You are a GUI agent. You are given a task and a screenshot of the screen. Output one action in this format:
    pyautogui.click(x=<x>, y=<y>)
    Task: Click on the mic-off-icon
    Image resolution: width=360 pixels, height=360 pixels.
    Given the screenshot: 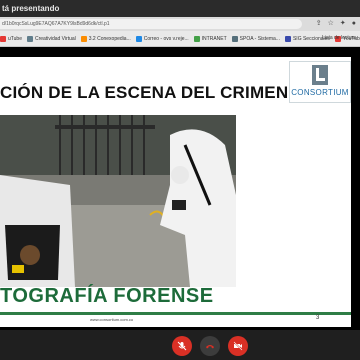 What is the action you would take?
    pyautogui.click(x=182, y=346)
    